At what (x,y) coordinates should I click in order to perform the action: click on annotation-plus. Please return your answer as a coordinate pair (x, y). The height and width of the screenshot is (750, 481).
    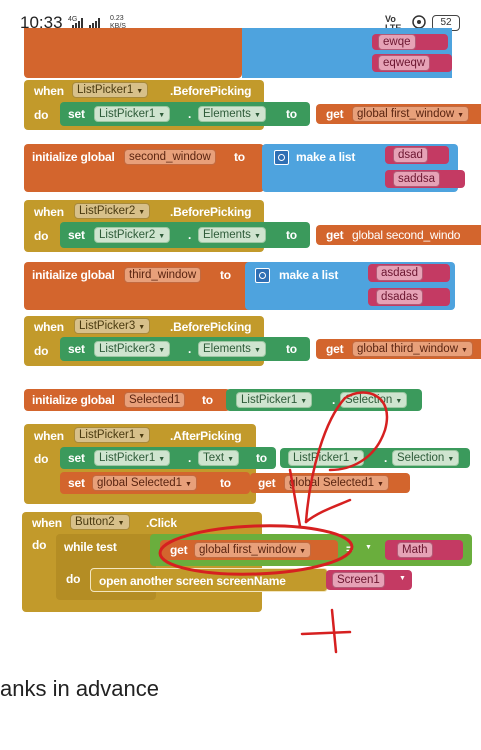
    Looking at the image, I should click on (326, 631).